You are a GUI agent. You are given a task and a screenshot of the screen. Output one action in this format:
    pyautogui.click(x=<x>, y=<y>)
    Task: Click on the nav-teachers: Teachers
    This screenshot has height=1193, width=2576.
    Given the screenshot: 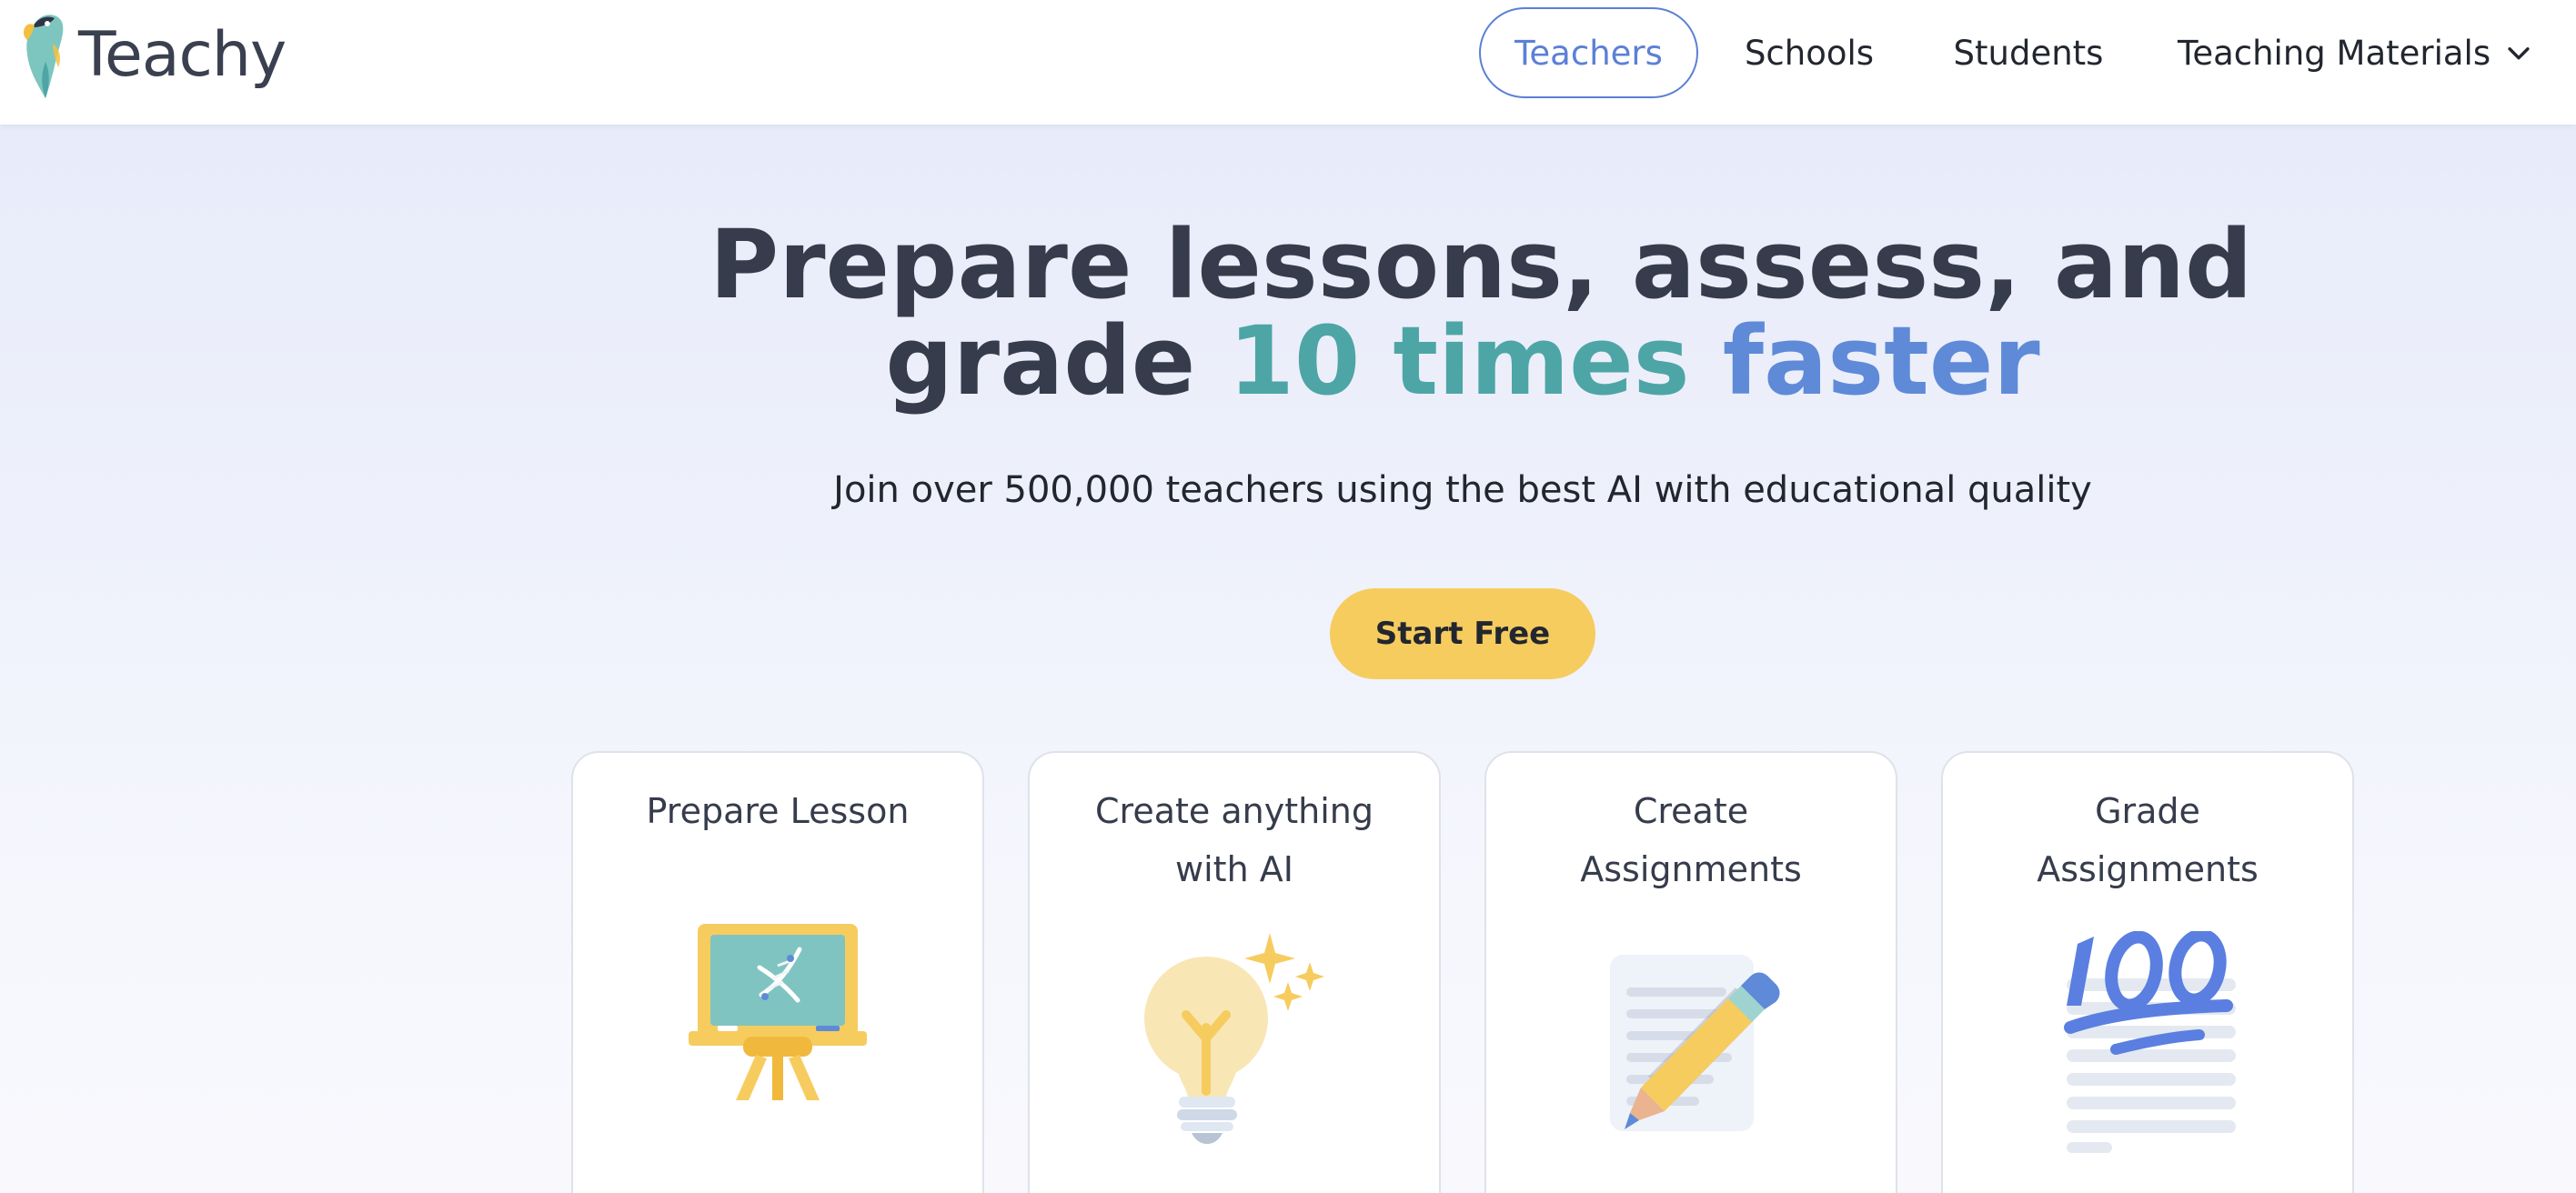 What is the action you would take?
    pyautogui.click(x=1588, y=52)
    